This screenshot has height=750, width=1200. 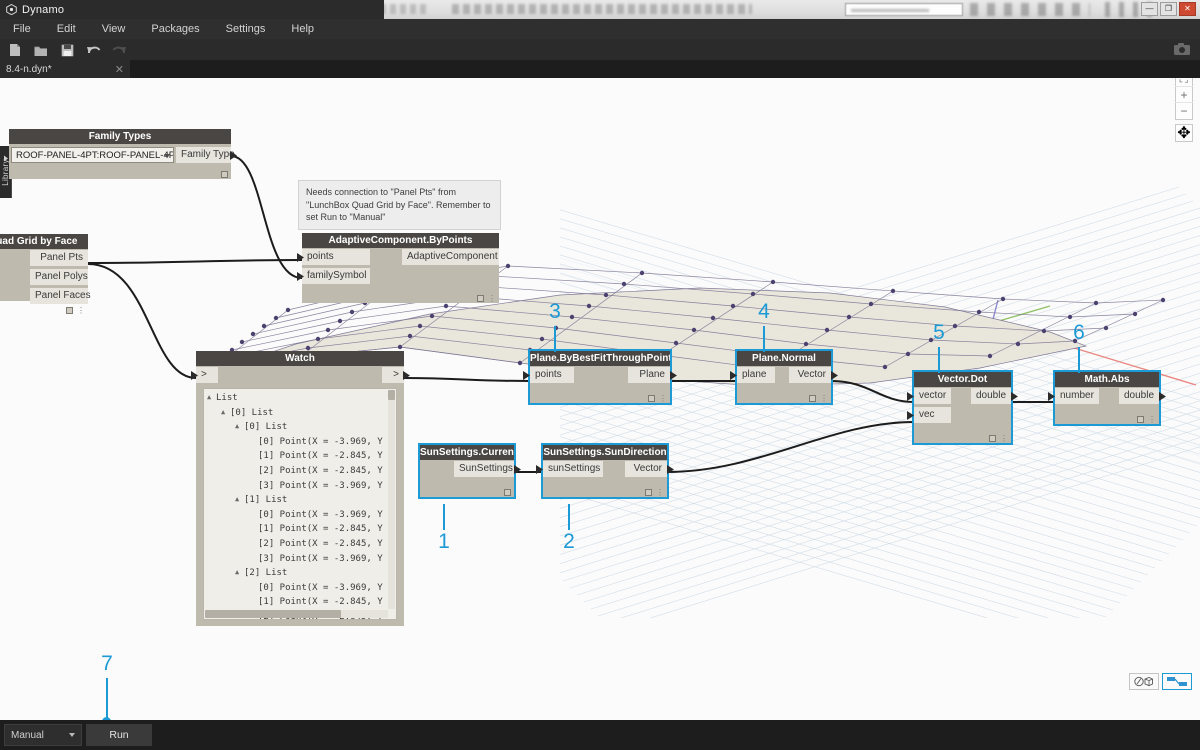 What do you see at coordinates (649, 375) in the screenshot?
I see `output-port-plane: Plane` at bounding box center [649, 375].